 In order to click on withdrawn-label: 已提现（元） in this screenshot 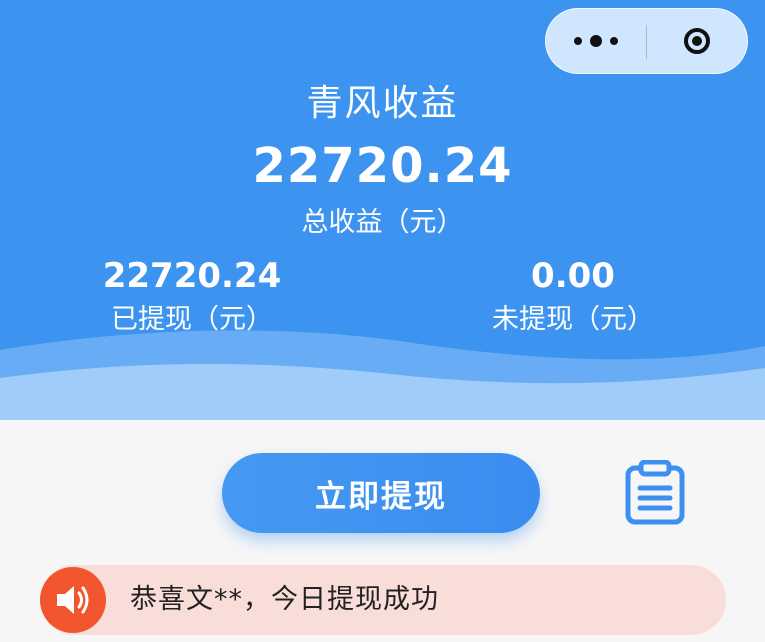, I will do `click(192, 319)`.